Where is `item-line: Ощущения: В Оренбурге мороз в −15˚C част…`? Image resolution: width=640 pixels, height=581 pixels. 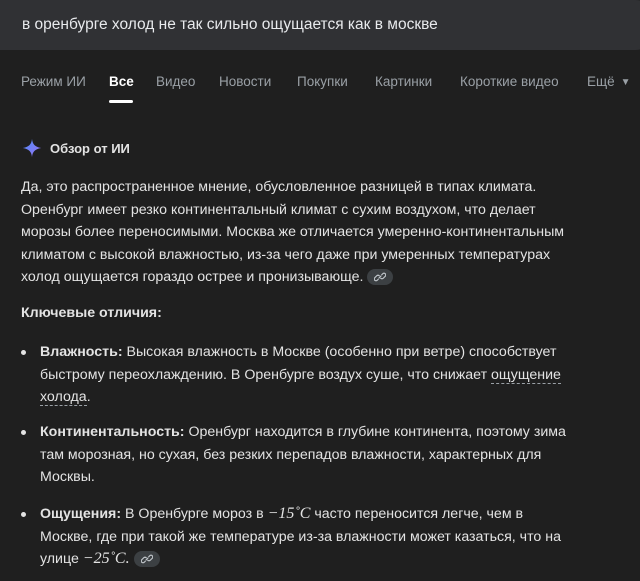
item-line: Ощущения: В Оренбурге мороз в −15˚C част… is located at coordinates (335, 514).